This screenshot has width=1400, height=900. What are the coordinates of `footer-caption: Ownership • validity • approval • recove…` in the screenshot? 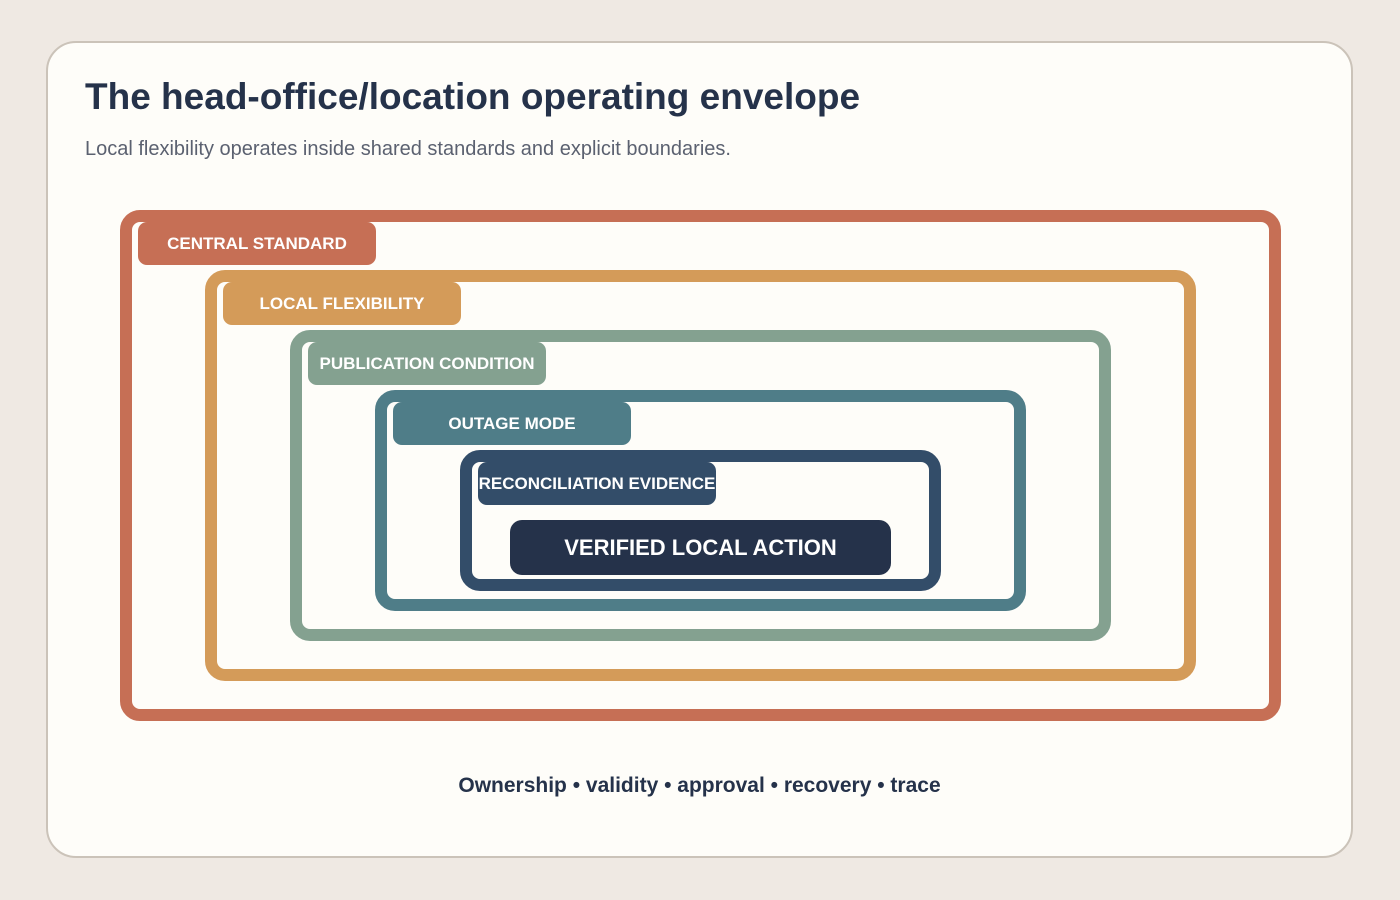 It's located at (699, 785).